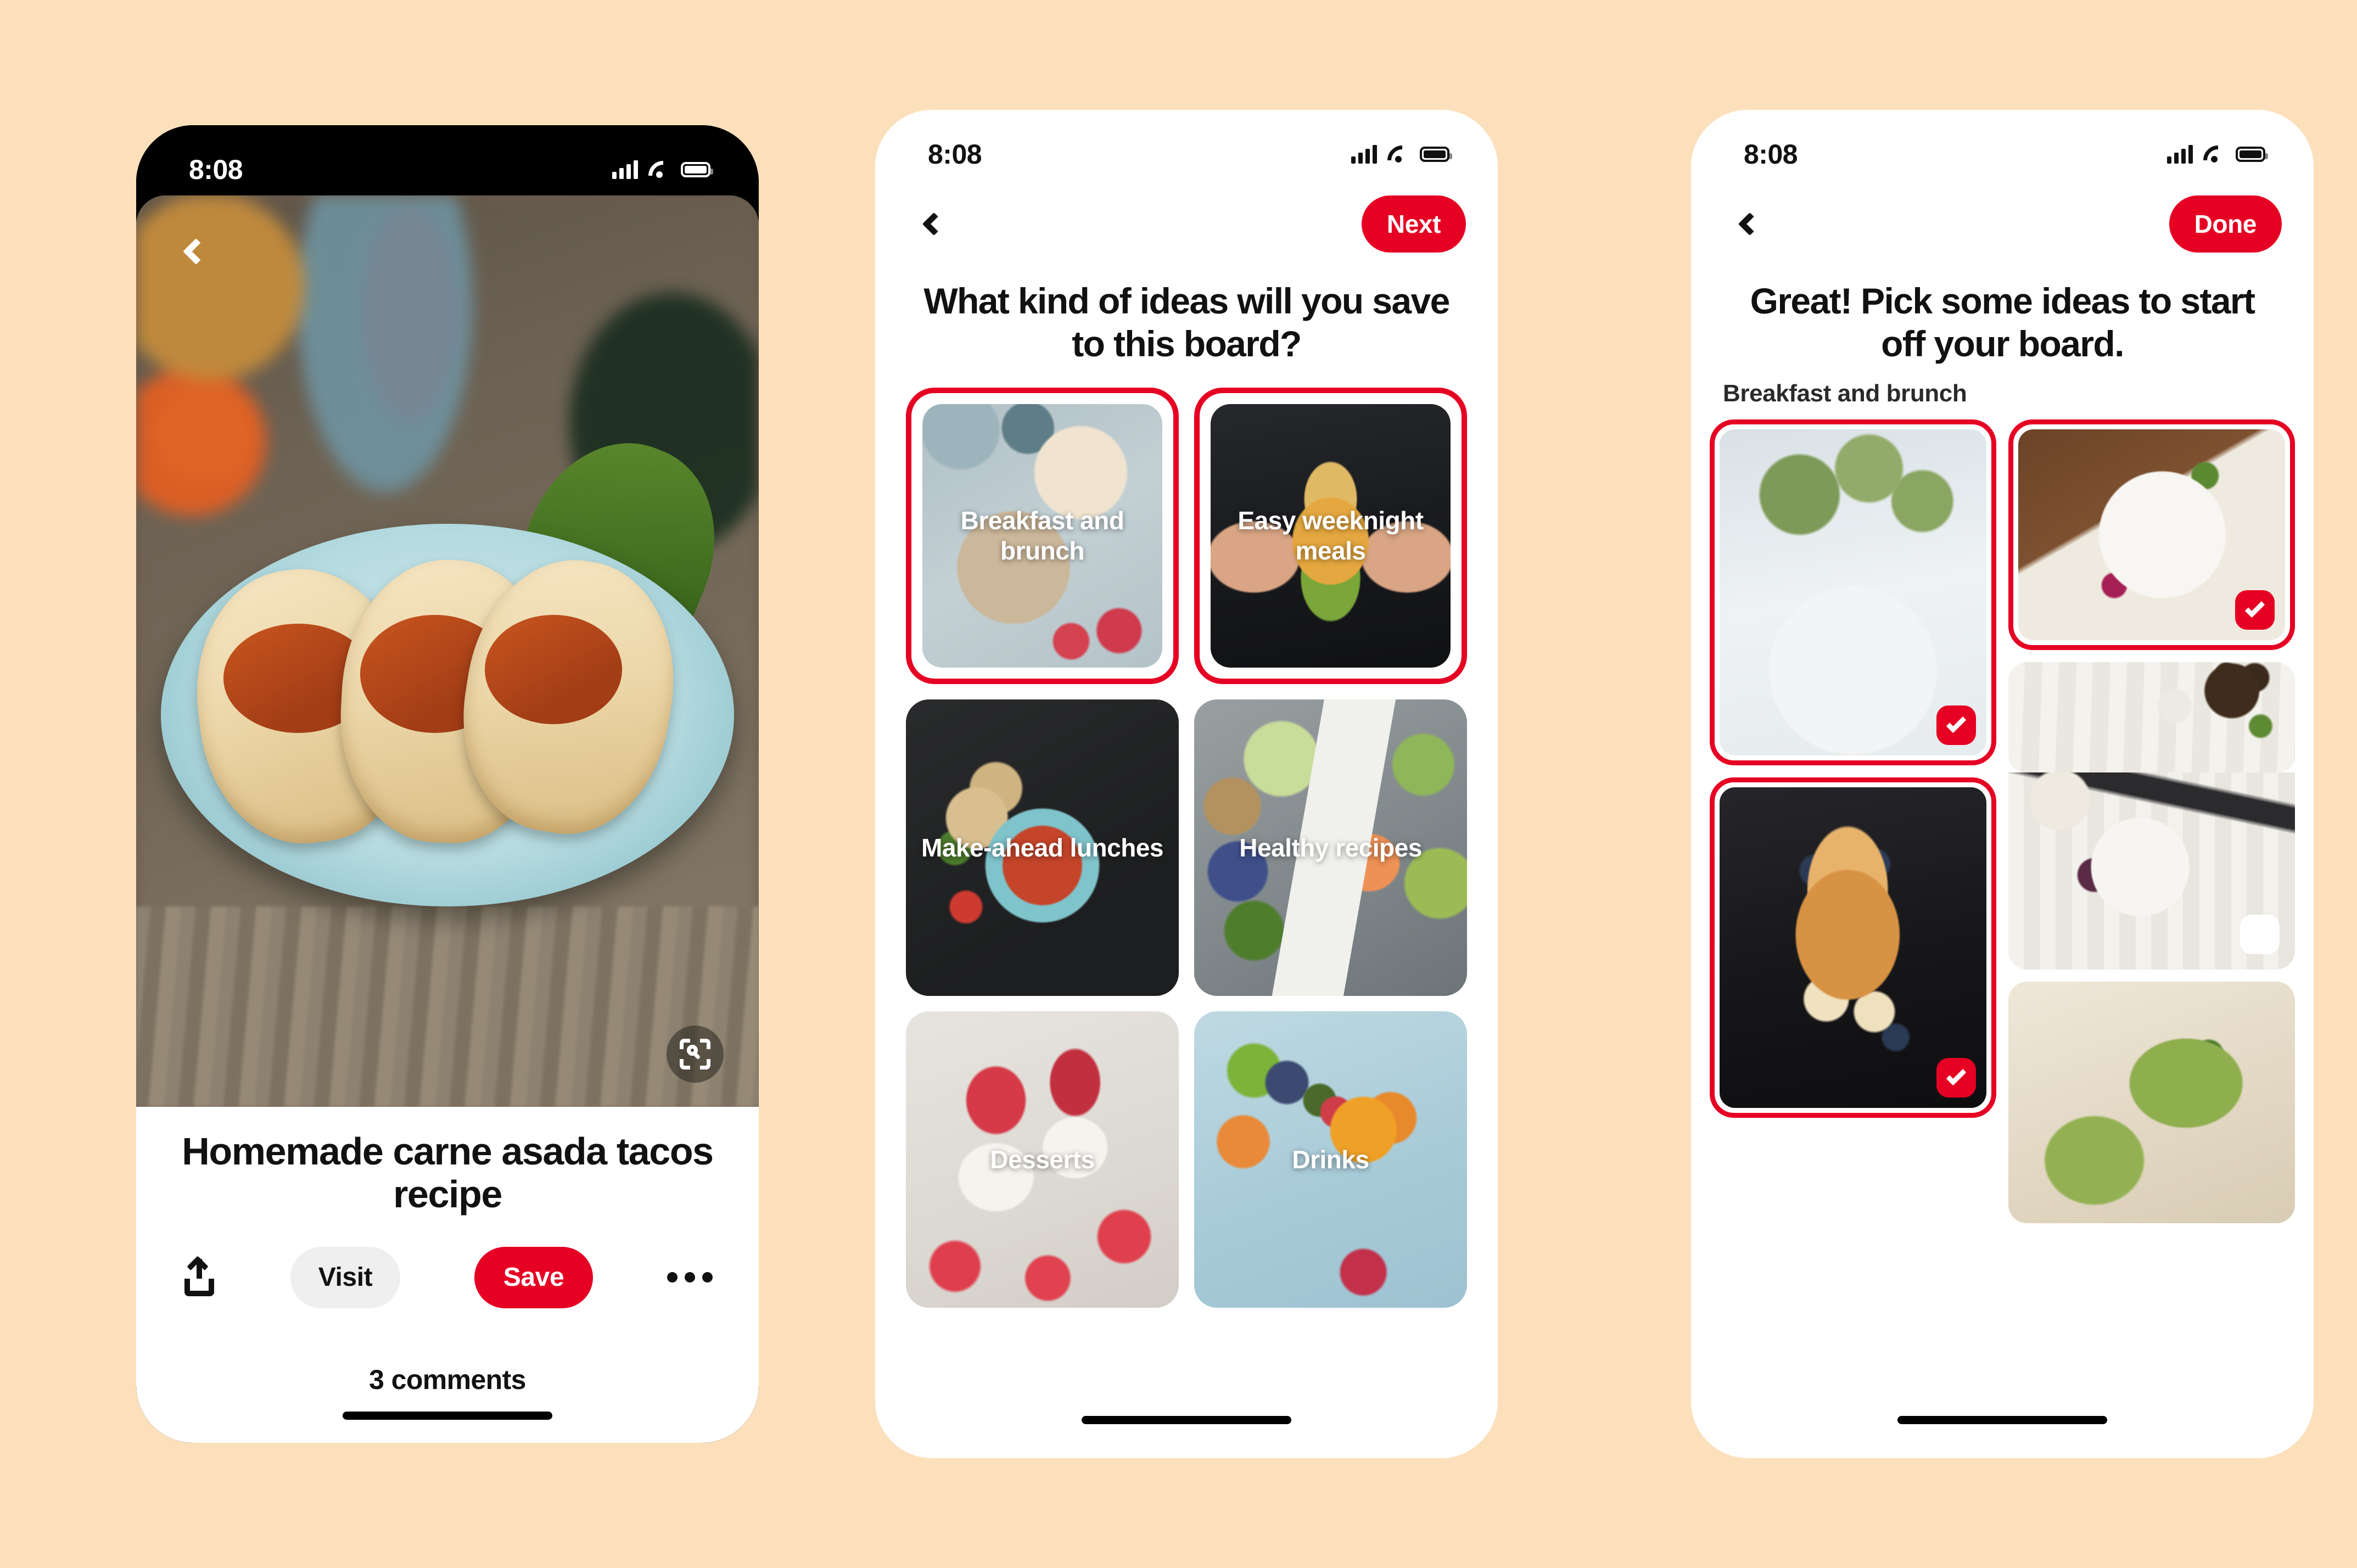  I want to click on comments-sheet: 3 comments, so click(447, 1392).